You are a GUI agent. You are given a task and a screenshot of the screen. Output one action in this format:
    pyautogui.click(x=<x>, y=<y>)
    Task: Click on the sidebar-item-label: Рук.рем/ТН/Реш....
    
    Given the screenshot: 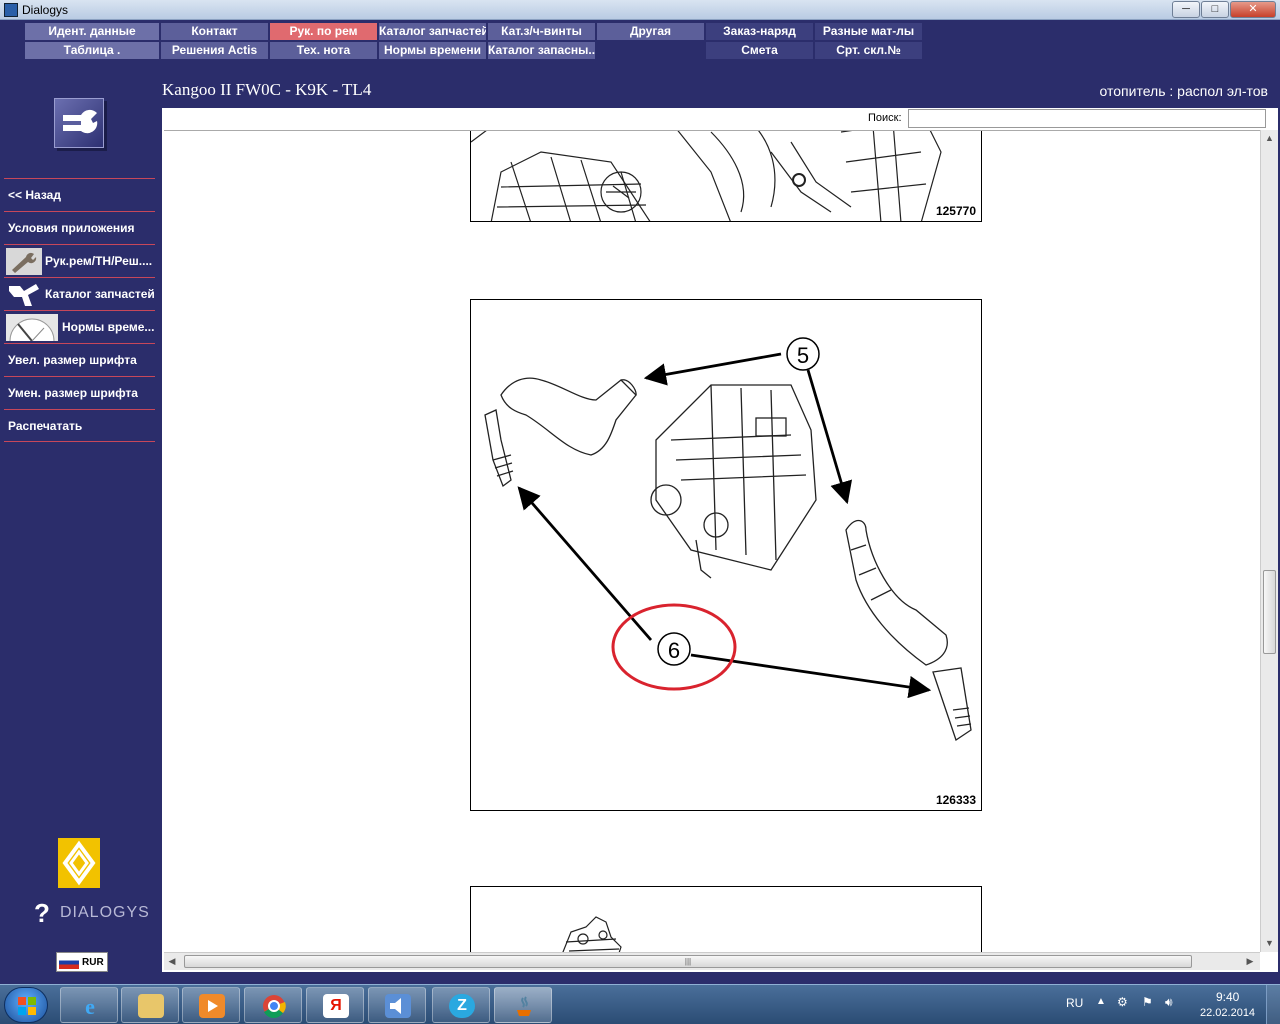 What is the action you would take?
    pyautogui.click(x=99, y=261)
    